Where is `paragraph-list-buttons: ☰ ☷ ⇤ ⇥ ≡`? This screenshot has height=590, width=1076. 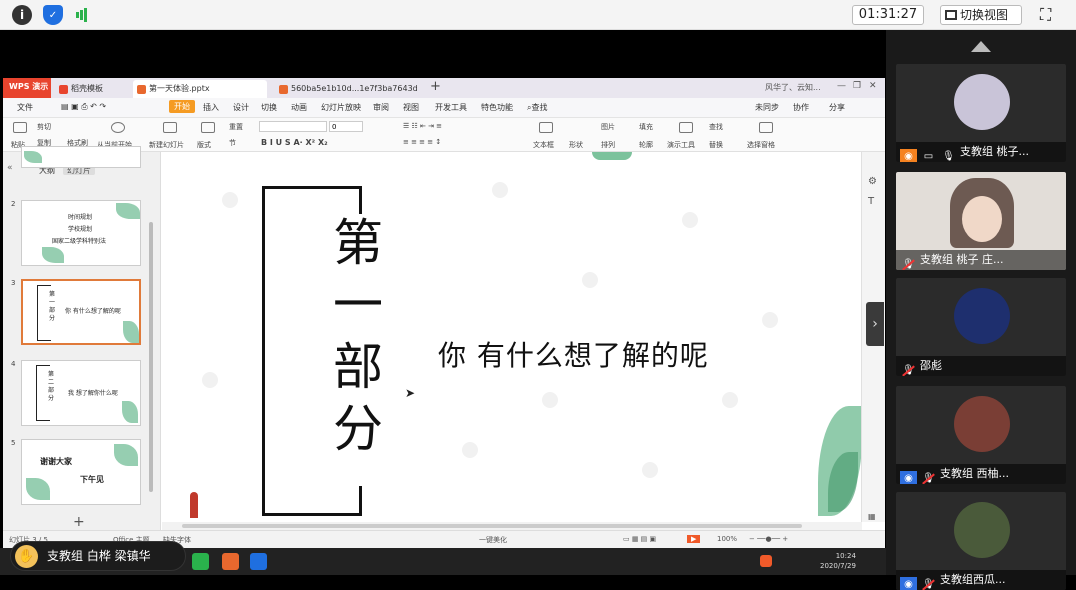 paragraph-list-buttons: ☰ ☷ ⇤ ⇥ ≡ is located at coordinates (422, 126).